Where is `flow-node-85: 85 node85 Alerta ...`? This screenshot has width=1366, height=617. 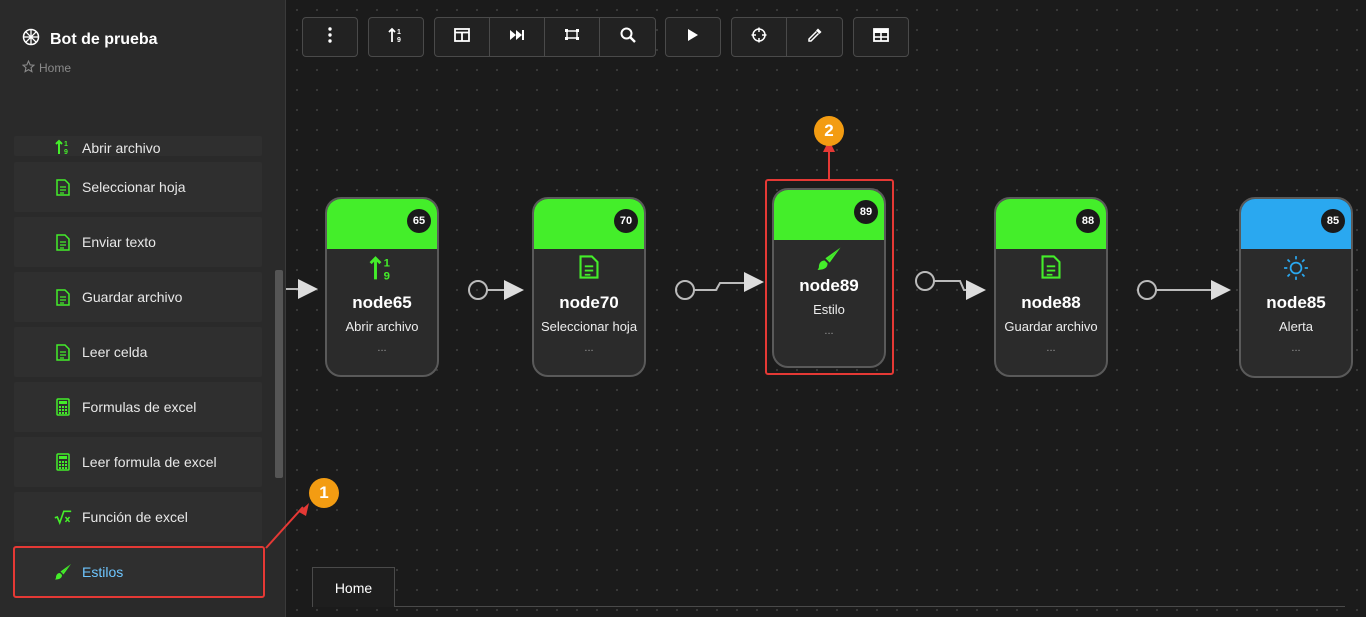
flow-node-85: 85 node85 Alerta ... is located at coordinates (1296, 287).